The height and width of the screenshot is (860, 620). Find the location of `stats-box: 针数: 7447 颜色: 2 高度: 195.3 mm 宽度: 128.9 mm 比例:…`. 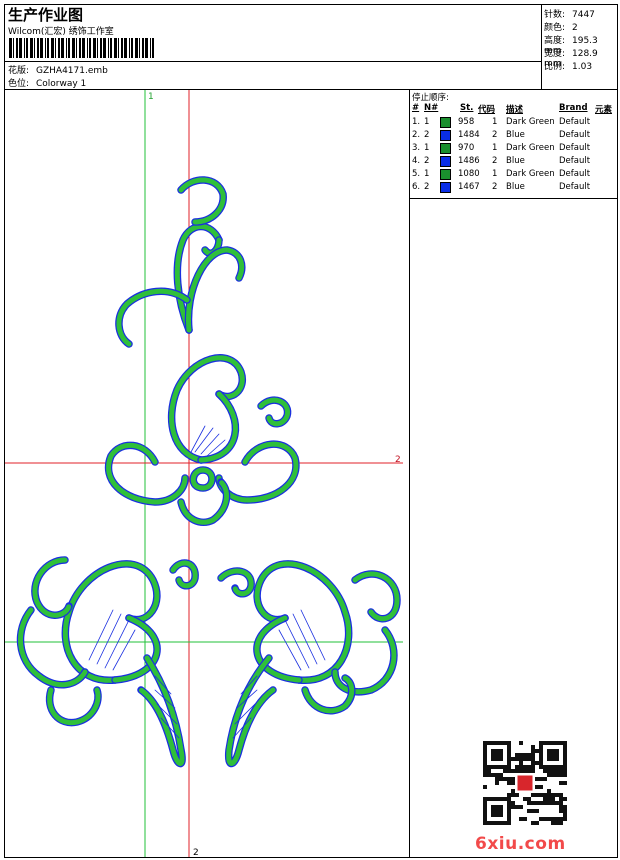

stats-box: 针数: 7447 颜色: 2 高度: 195.3 mm 宽度: 128.9 mm 比例:… is located at coordinates (579, 47).